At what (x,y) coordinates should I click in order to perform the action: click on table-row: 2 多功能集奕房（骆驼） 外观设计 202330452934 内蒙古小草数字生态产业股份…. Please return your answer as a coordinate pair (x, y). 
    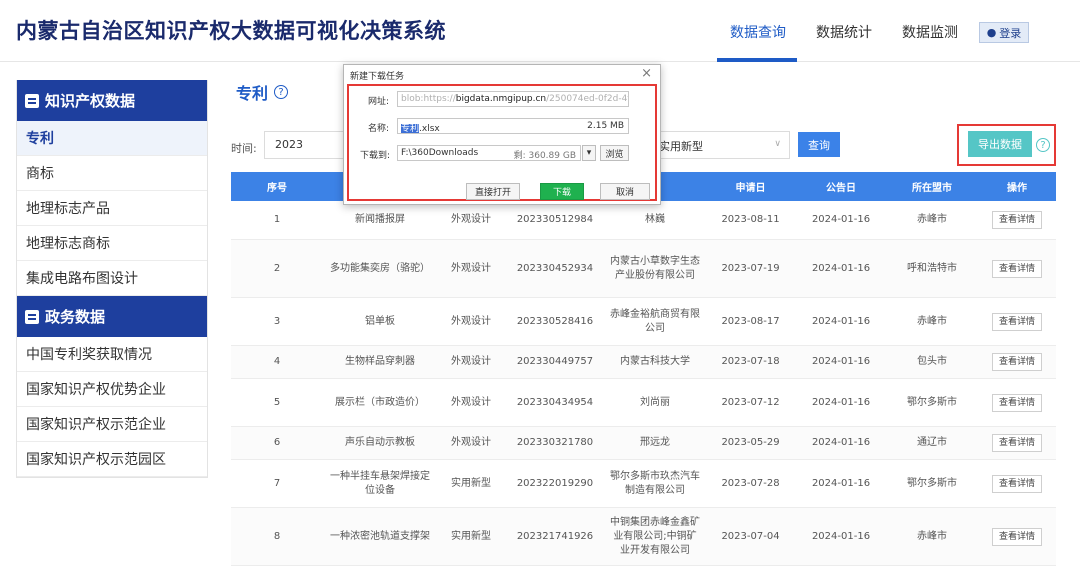
    Looking at the image, I should click on (643, 269).